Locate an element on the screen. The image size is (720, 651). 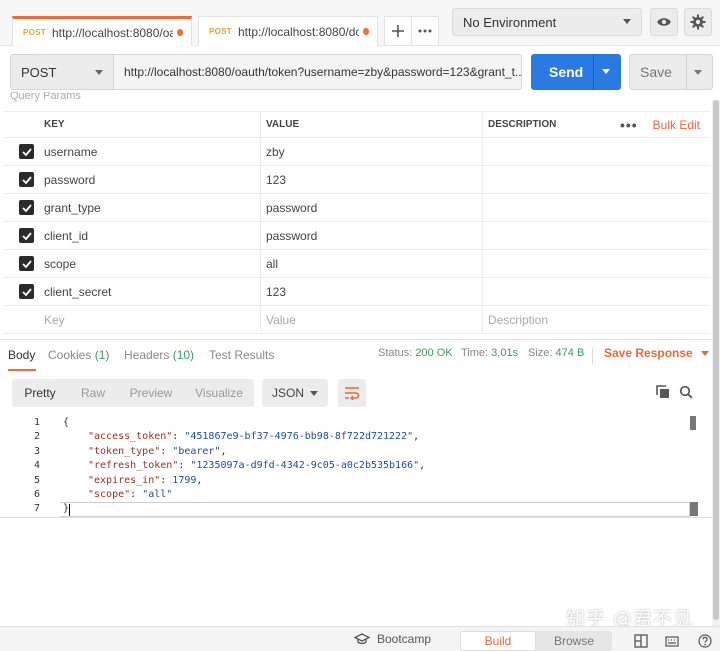
bulk-edit-link: Bulk Edit is located at coordinates (676, 124).